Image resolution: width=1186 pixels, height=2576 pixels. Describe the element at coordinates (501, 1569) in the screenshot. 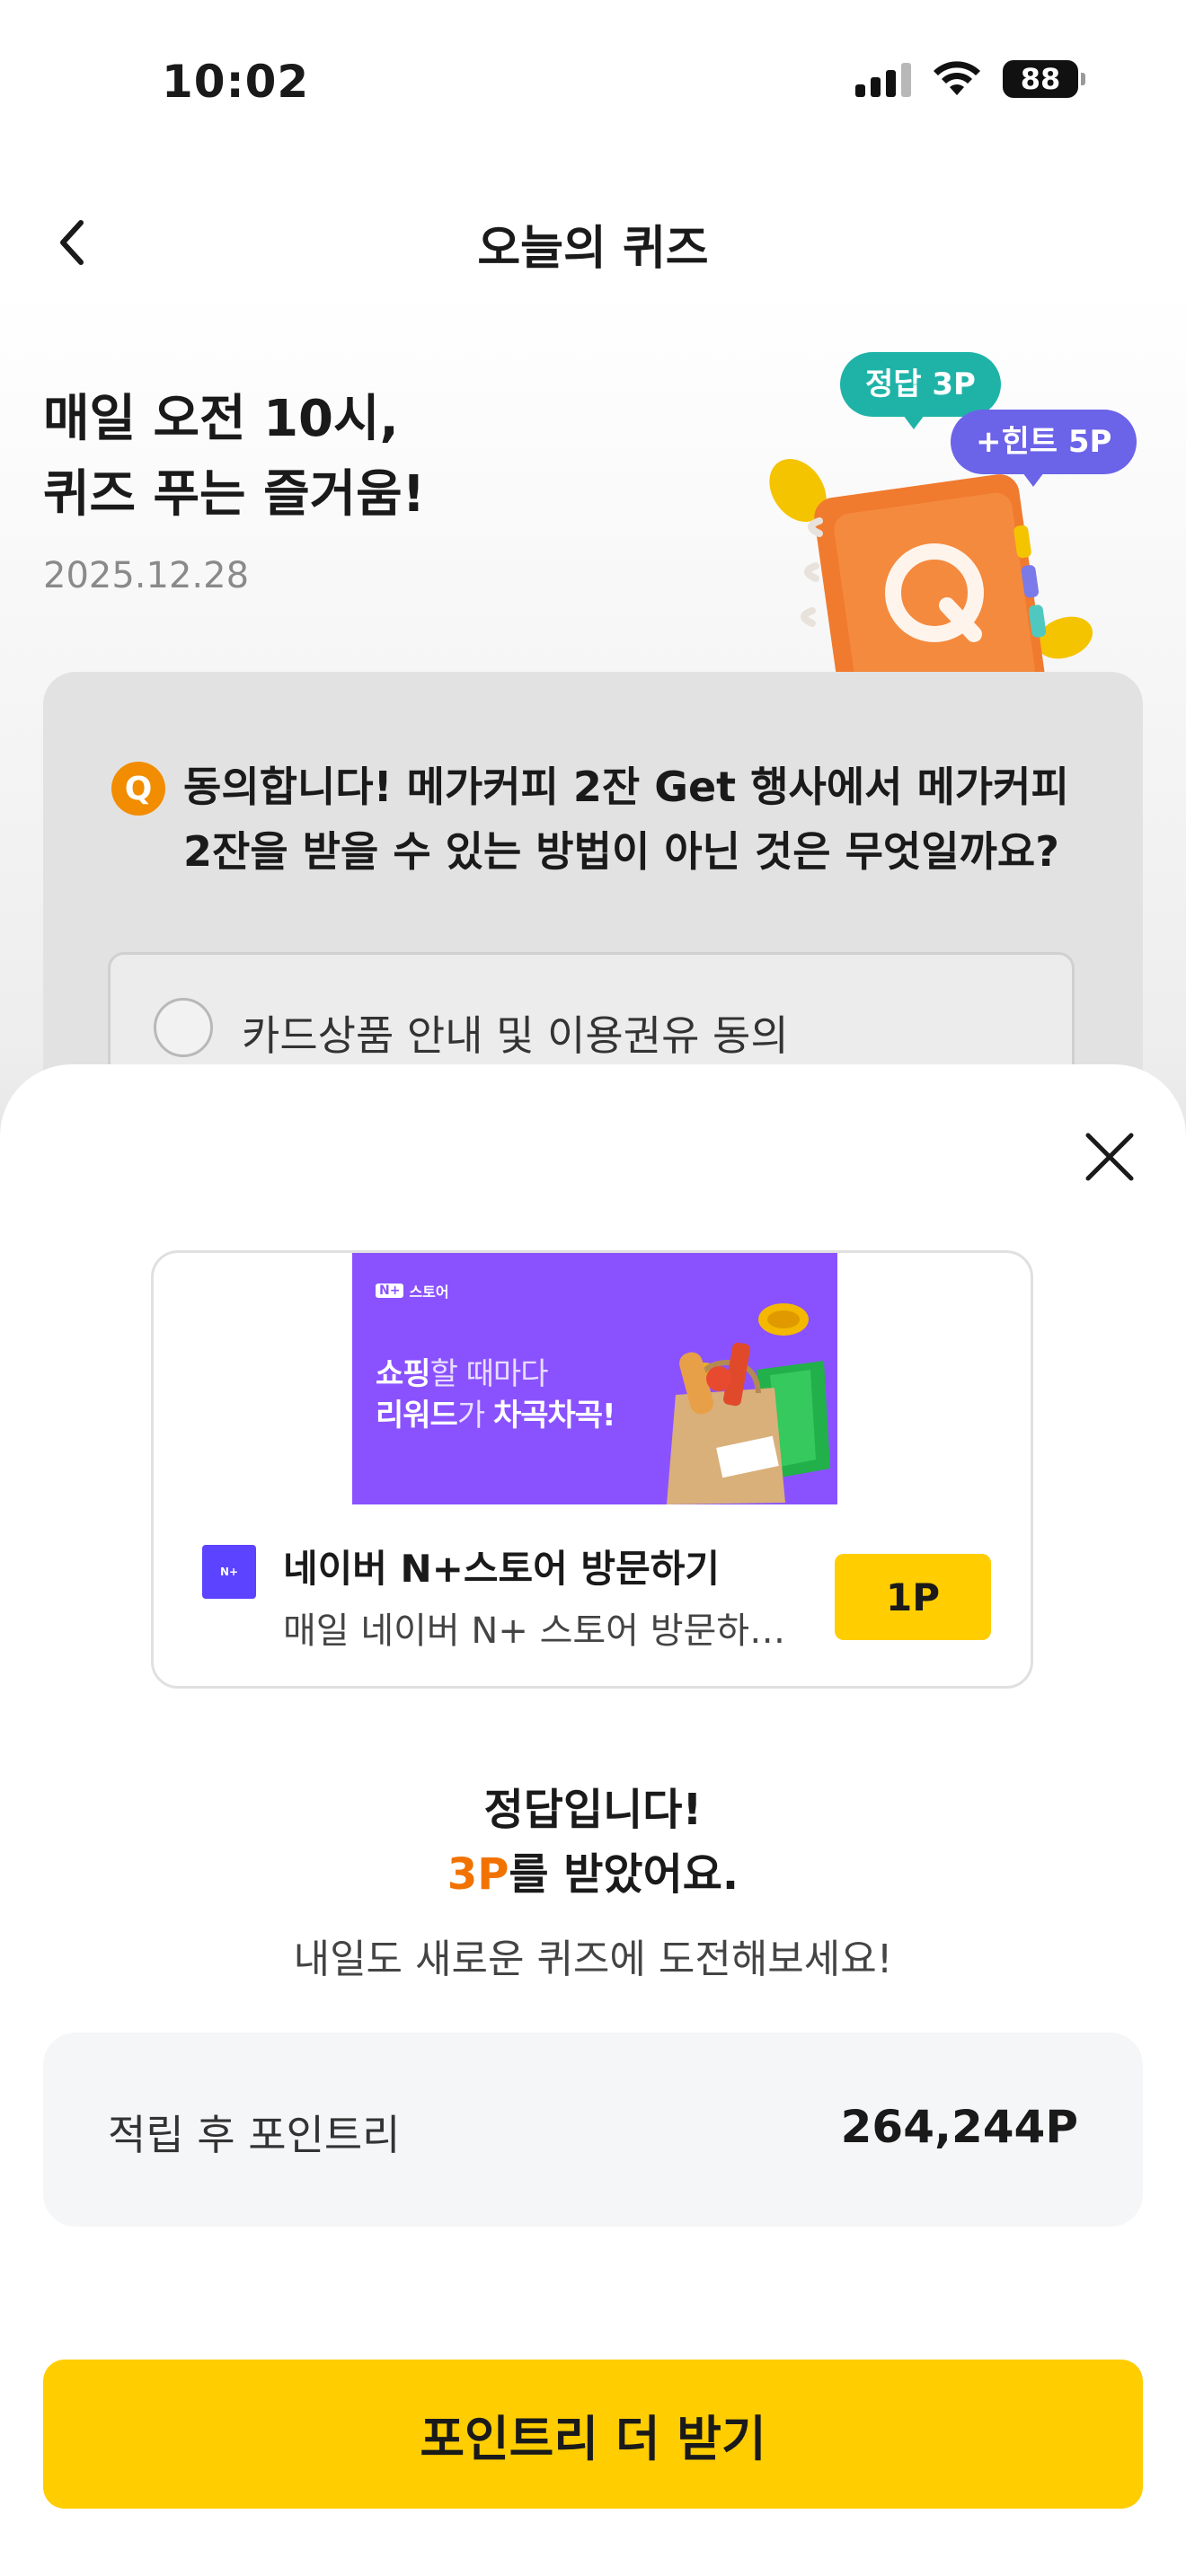

I see `ad-title: 네이버 N+스토어 방문하기` at that location.